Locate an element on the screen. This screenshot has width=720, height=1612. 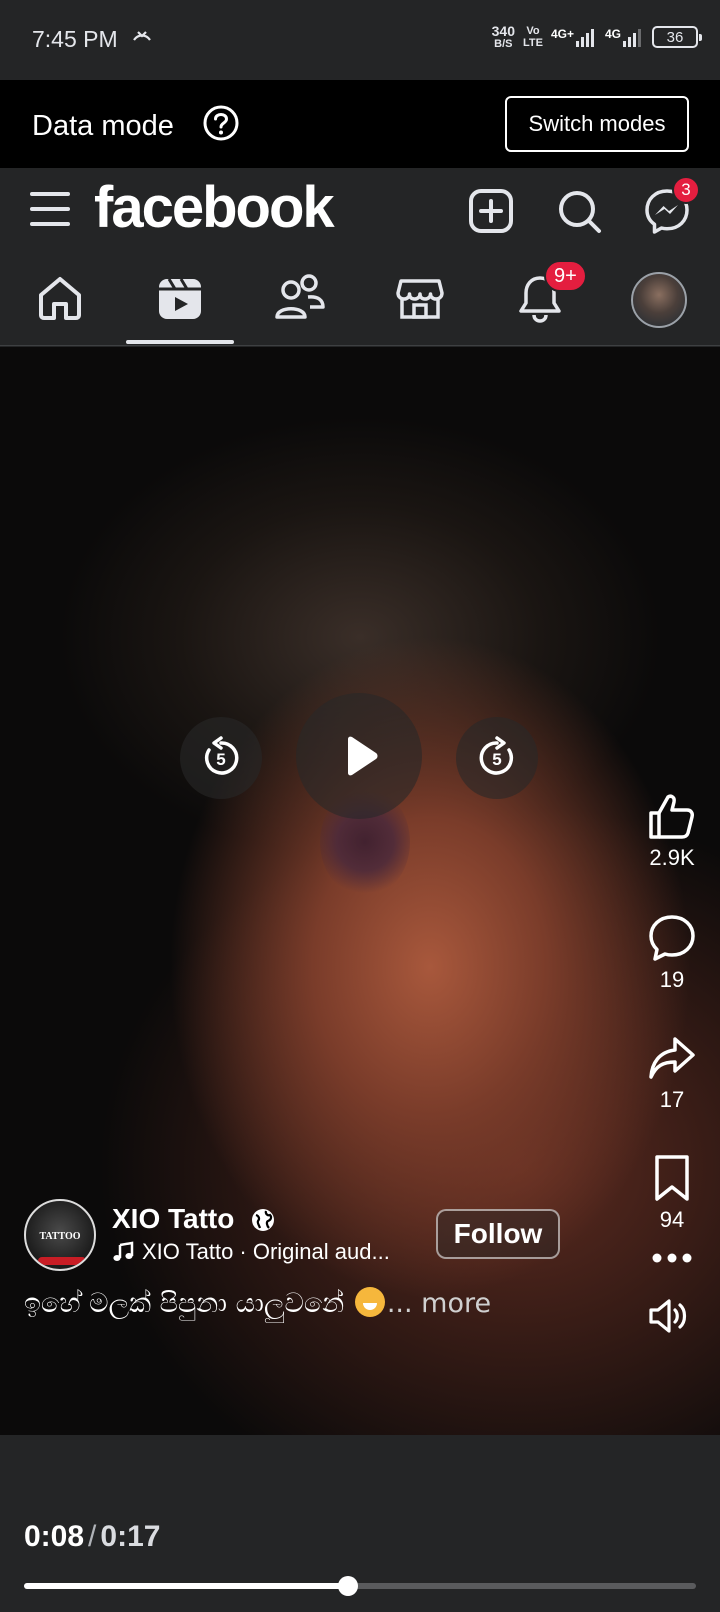
network-speed-unit: B/S is located at coordinates (503, 44).